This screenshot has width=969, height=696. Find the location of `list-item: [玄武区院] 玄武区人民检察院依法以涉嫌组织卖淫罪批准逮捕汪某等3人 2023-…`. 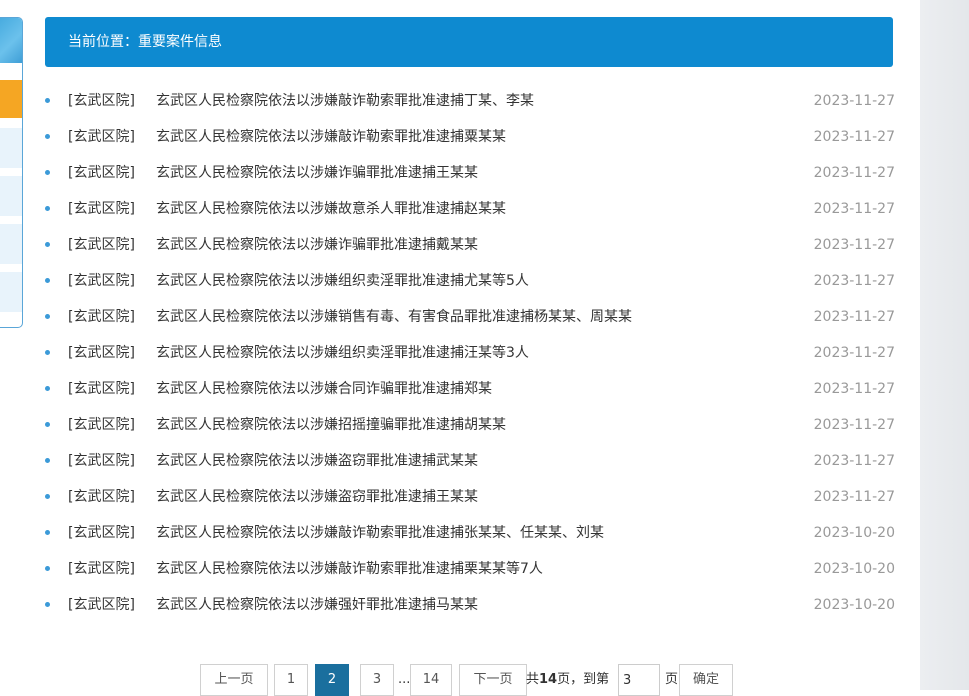

list-item: [玄武区院] 玄武区人民检察院依法以涉嫌组织卖淫罪批准逮捕汪某等3人 2023-… is located at coordinates (470, 353).